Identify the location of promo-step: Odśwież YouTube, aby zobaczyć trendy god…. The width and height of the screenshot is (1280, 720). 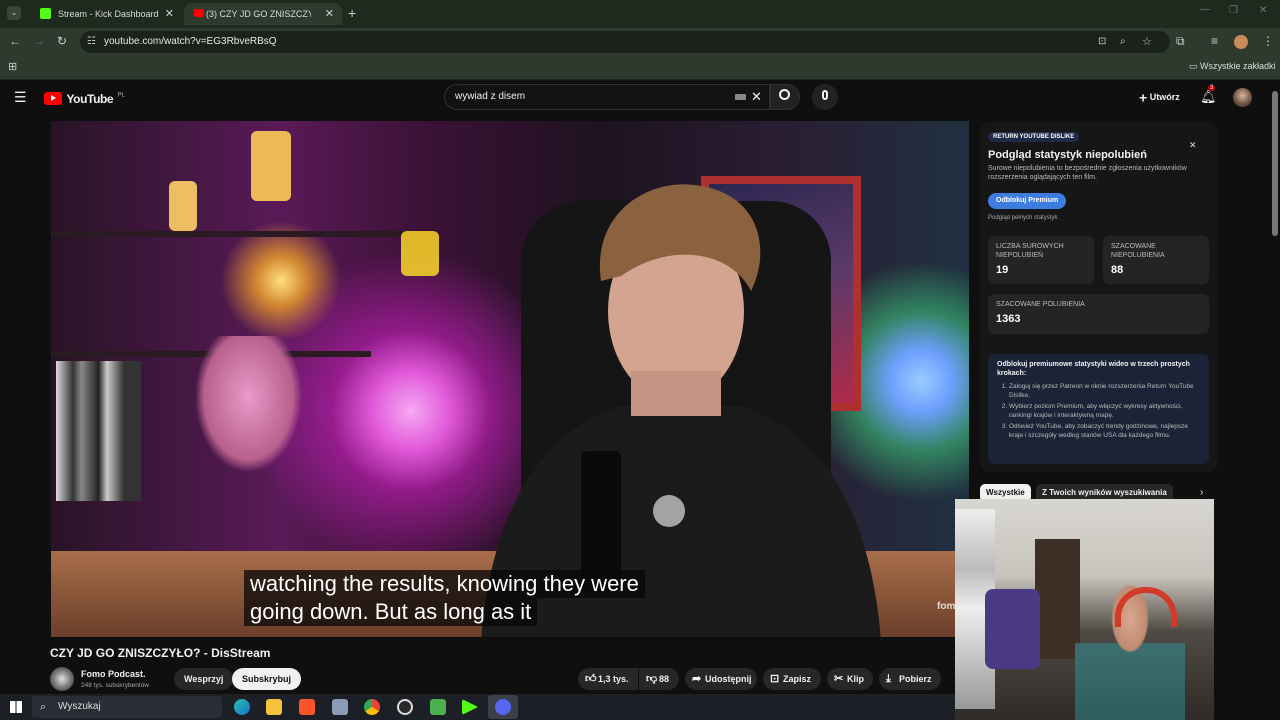
(1104, 431).